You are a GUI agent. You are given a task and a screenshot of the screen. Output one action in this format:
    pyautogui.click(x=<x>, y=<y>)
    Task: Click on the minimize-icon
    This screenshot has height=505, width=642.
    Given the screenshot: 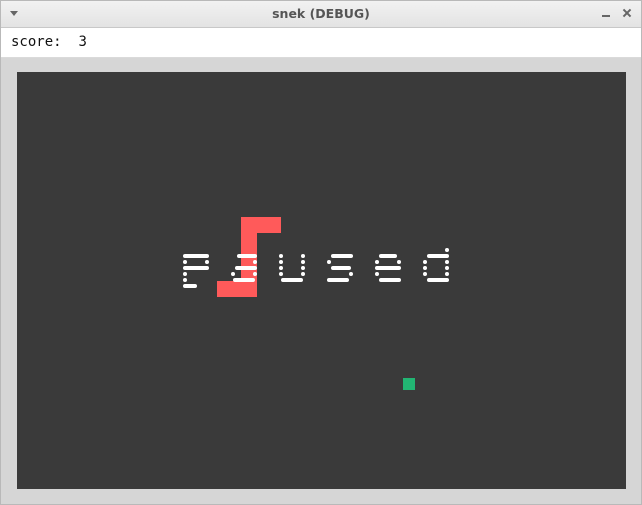 What is the action you would take?
    pyautogui.click(x=606, y=13)
    